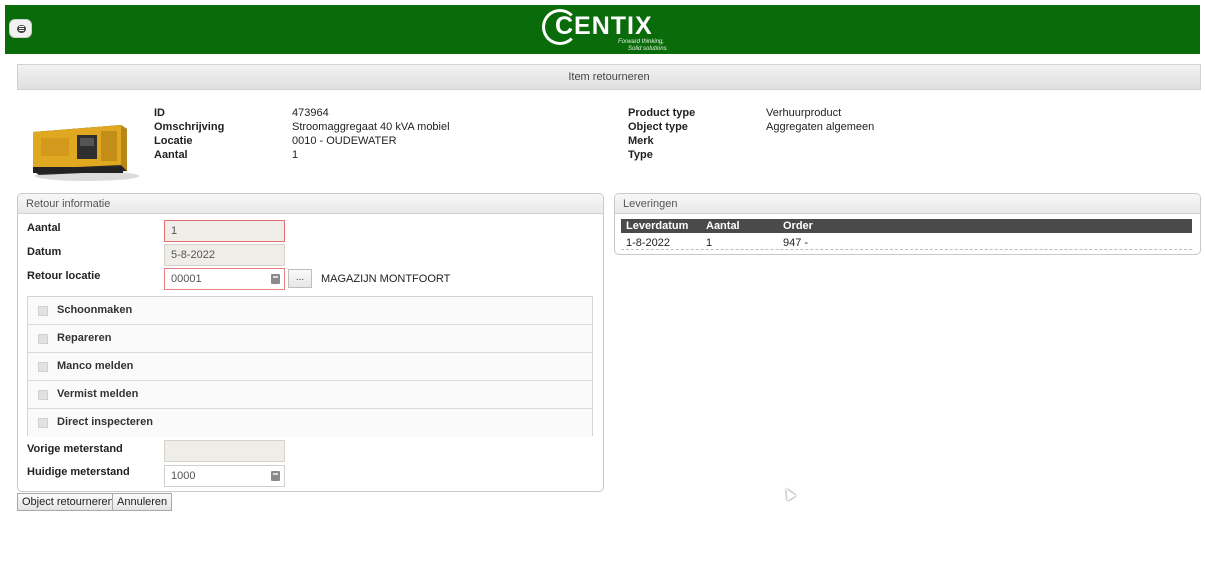 Image resolution: width=1205 pixels, height=583 pixels. What do you see at coordinates (310, 423) in the screenshot?
I see `option-direct-inspecteren: Direct inspecteren` at bounding box center [310, 423].